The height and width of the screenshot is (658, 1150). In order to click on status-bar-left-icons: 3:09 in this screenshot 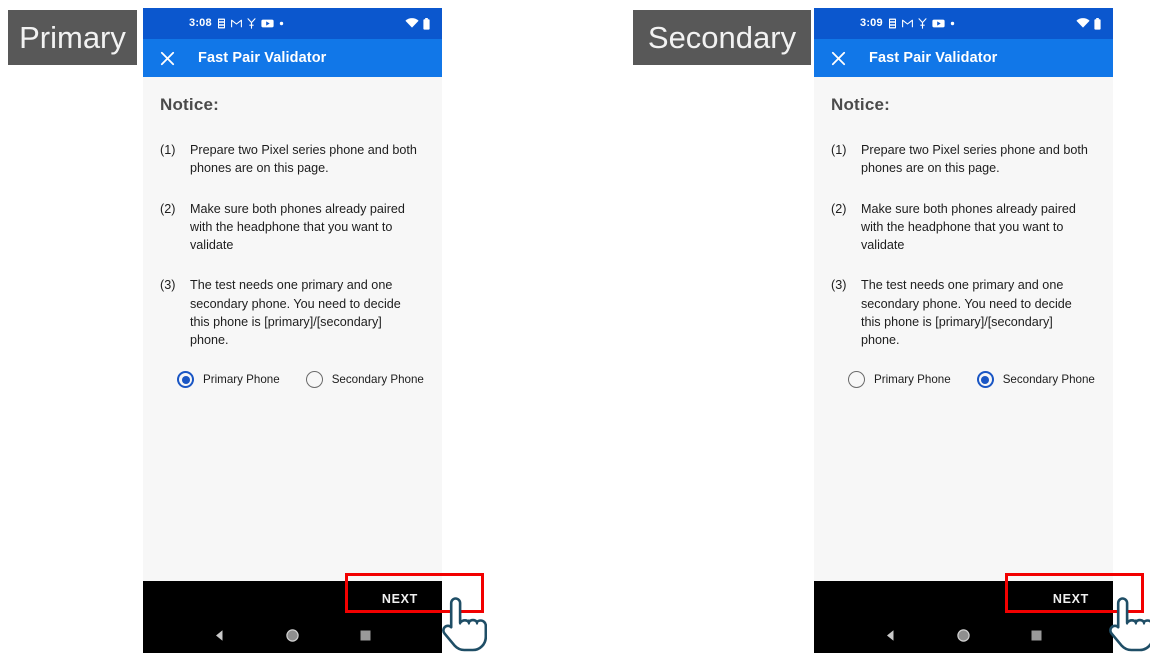, I will do `click(907, 23)`.